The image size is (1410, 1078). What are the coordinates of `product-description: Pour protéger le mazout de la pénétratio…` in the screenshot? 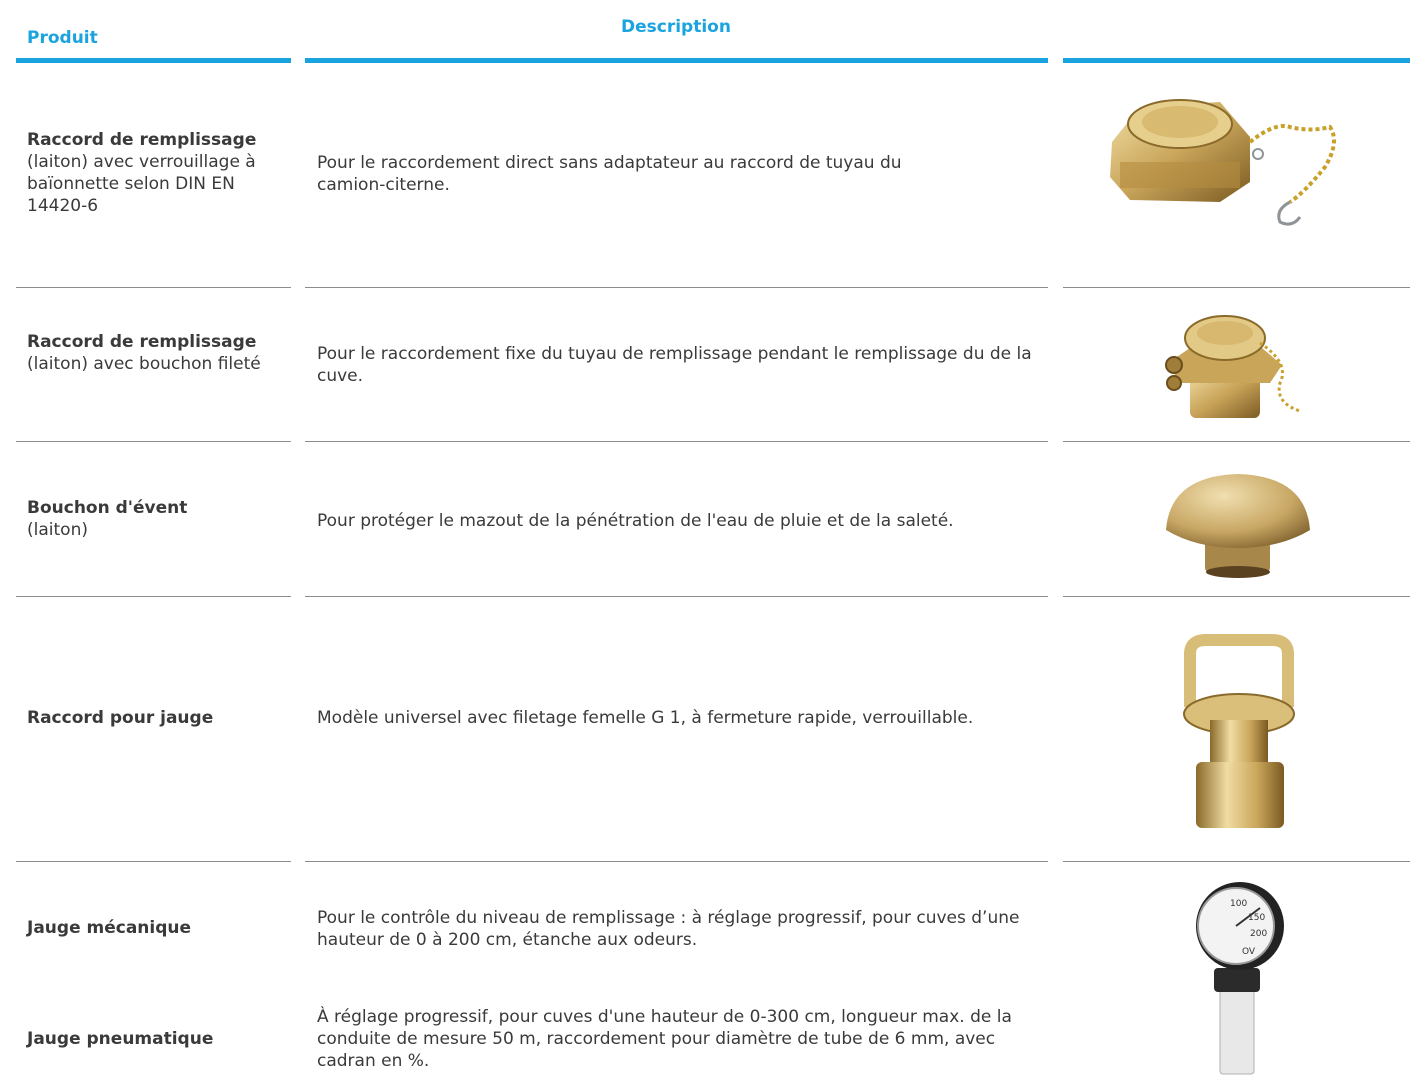 It's located at (635, 521).